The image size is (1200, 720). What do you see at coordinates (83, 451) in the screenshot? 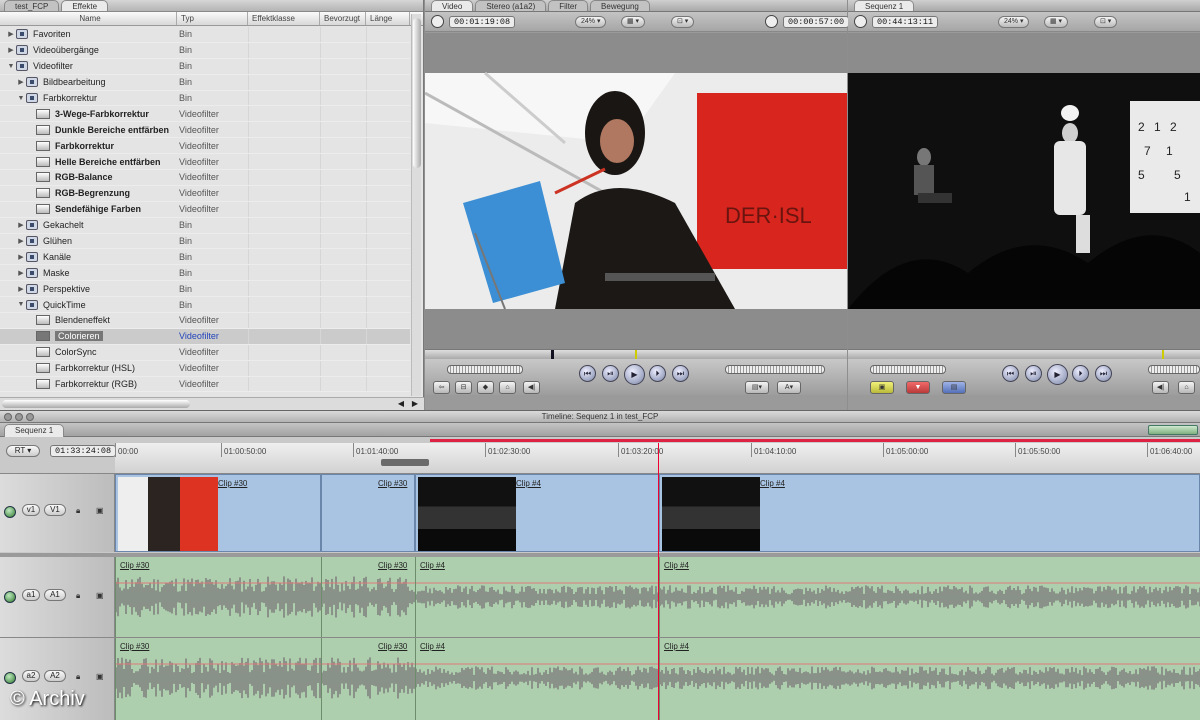
I see `timeline-current-timecode: 01:33:24:08` at bounding box center [83, 451].